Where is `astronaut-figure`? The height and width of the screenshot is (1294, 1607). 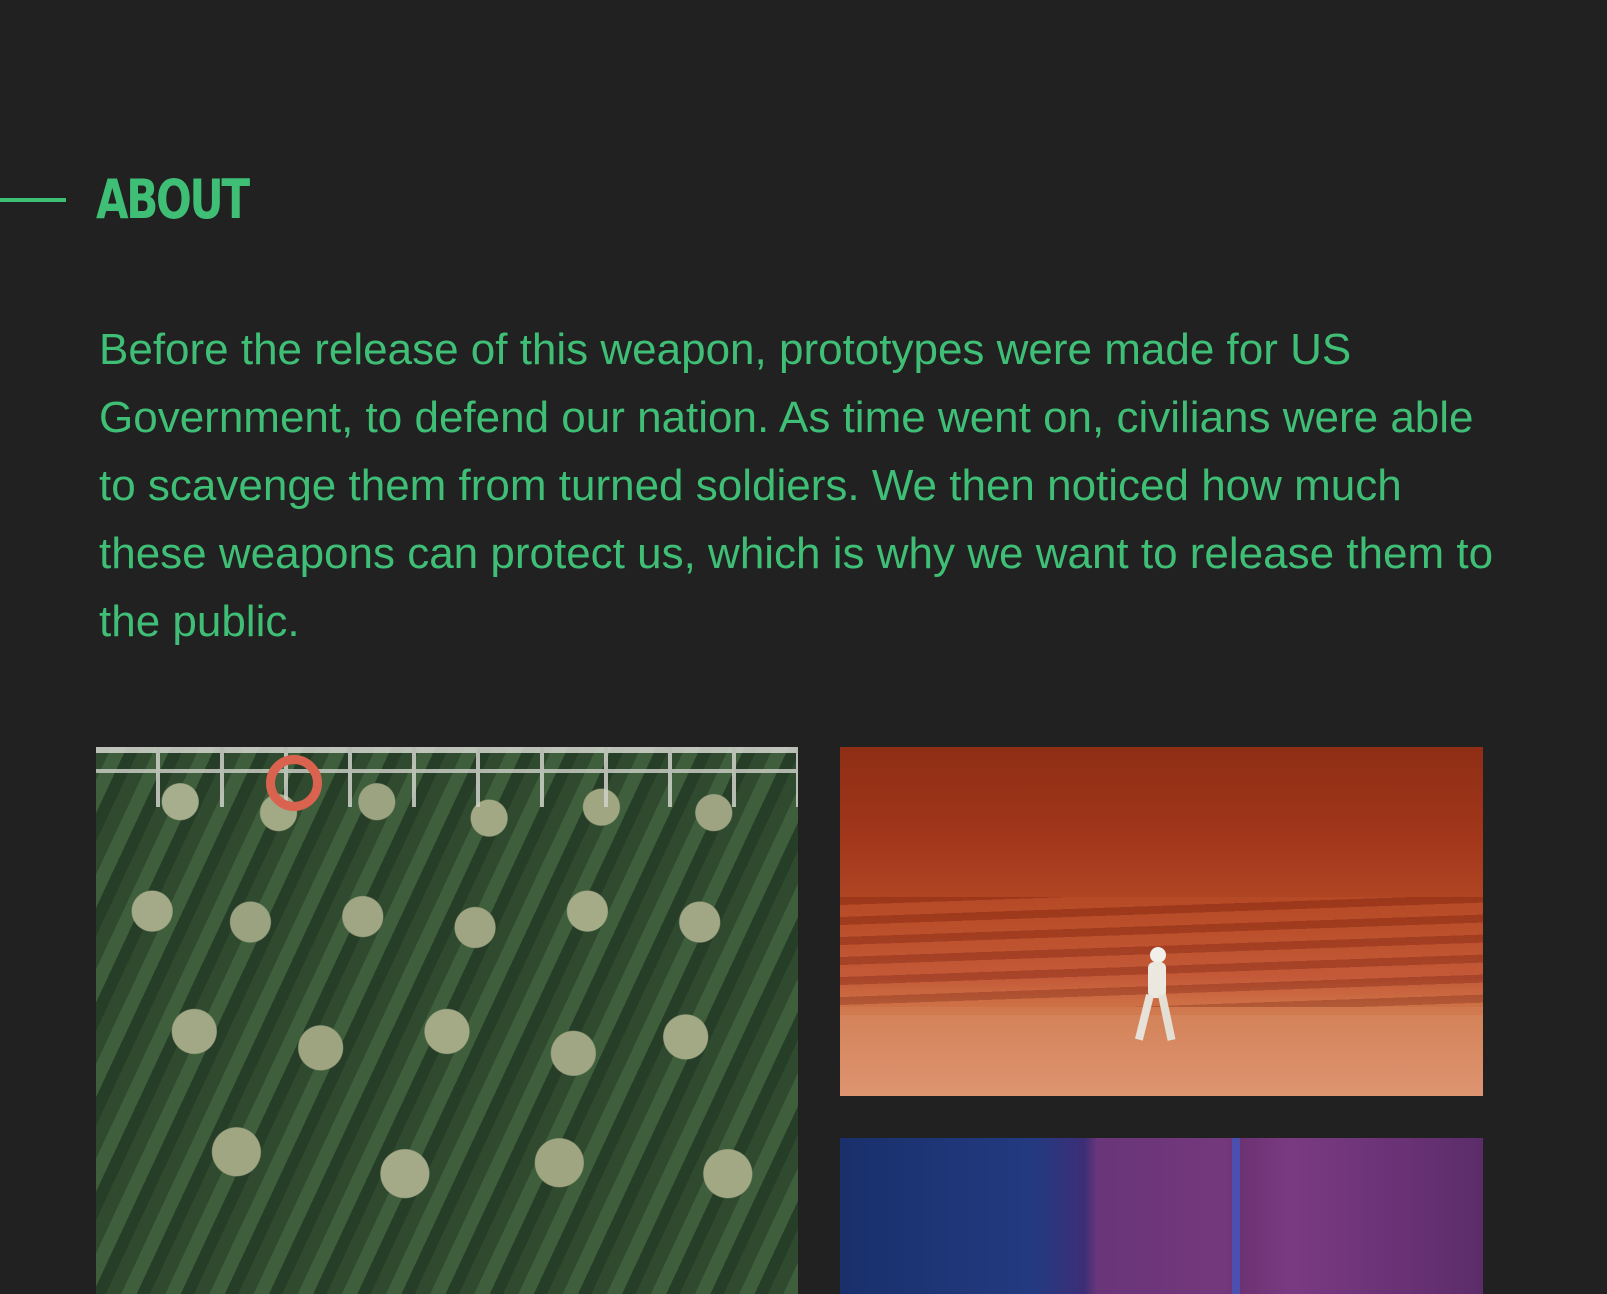 astronaut-figure is located at coordinates (1155, 995).